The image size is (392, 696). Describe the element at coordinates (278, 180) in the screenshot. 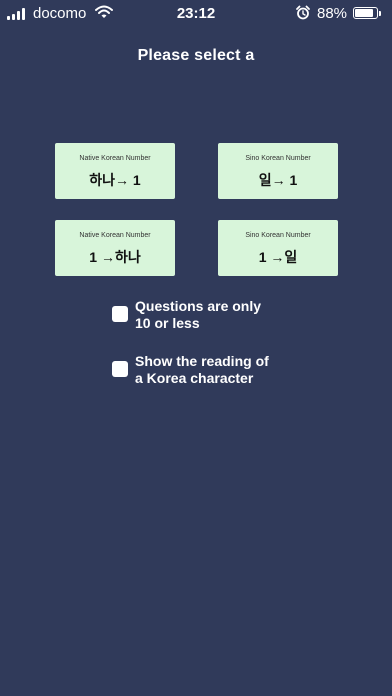

I see `mode-card-label: 일→ 1` at that location.